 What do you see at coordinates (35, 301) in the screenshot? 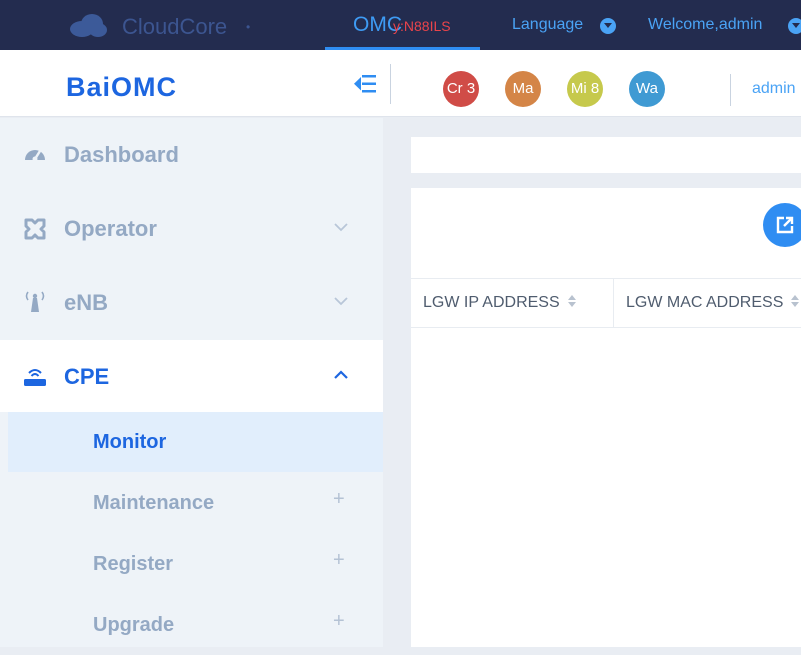
I see `antenna-icon` at bounding box center [35, 301].